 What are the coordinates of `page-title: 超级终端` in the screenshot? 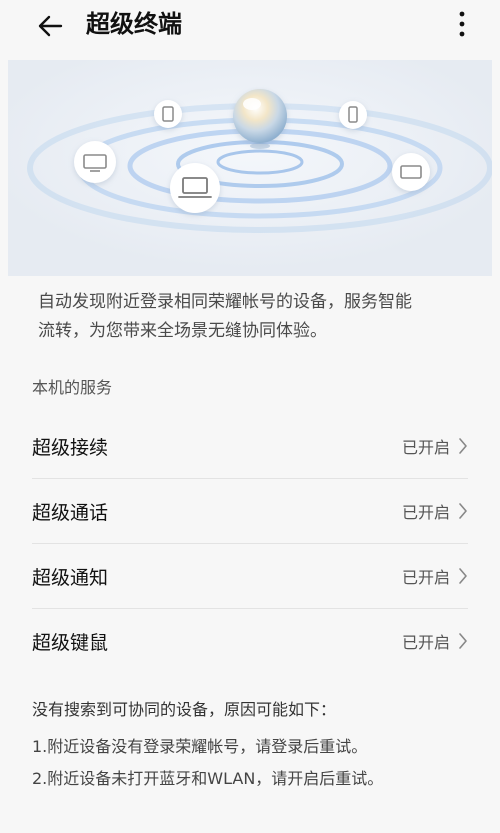 It's located at (134, 24).